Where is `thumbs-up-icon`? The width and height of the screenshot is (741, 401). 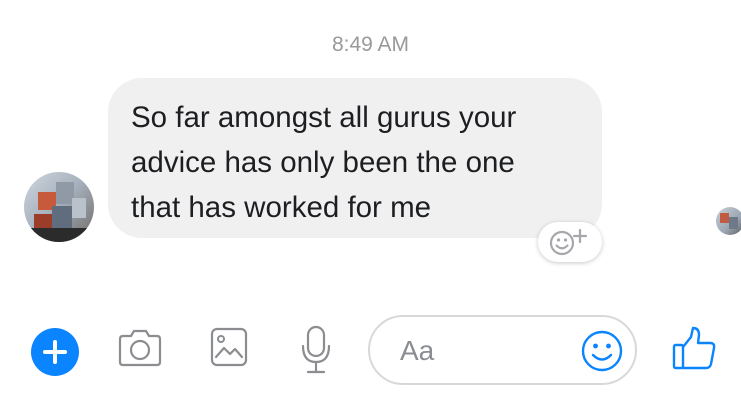
thumbs-up-icon is located at coordinates (694, 348).